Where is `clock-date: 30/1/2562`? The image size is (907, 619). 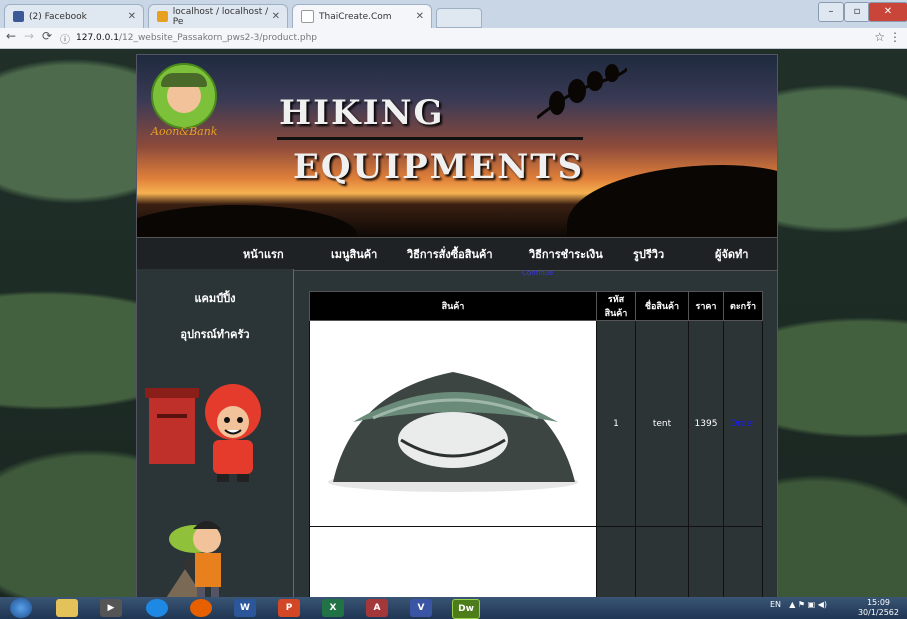 clock-date: 30/1/2562 is located at coordinates (878, 612).